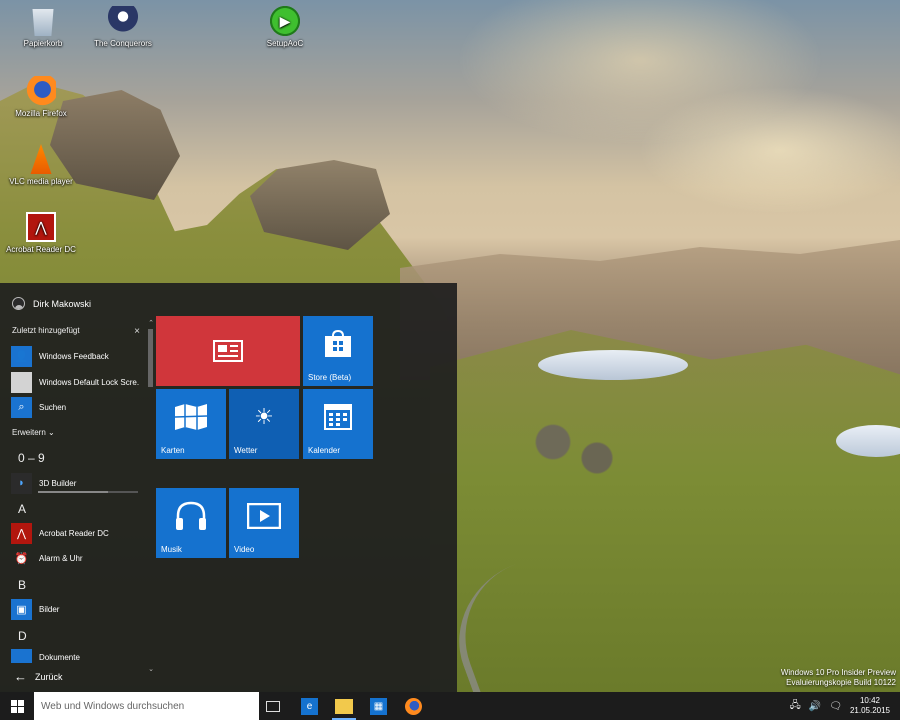 The image size is (900, 720). I want to click on chevron-down-icon: ⌄, so click(51, 432).